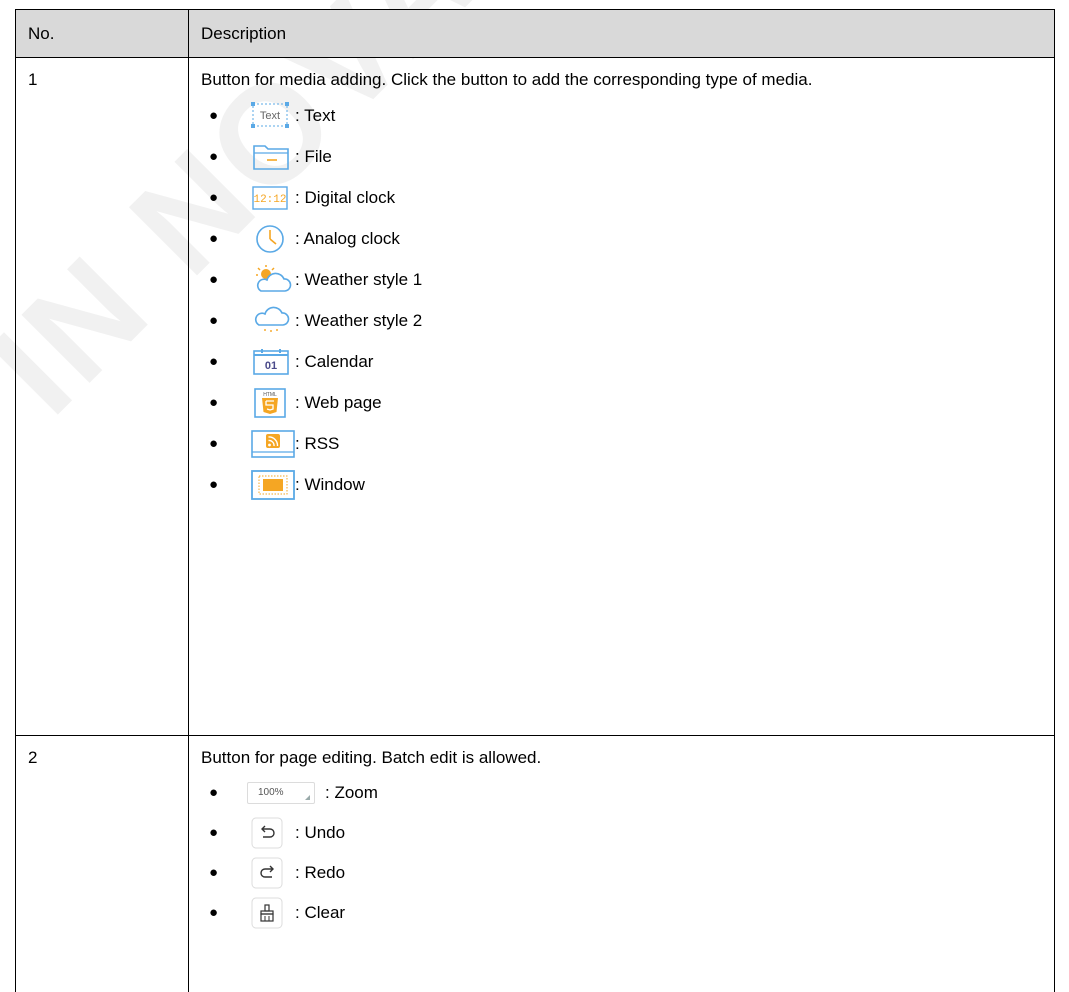 The width and height of the screenshot is (1069, 992). I want to click on list-item: ● HTML : Web page, so click(621, 402).